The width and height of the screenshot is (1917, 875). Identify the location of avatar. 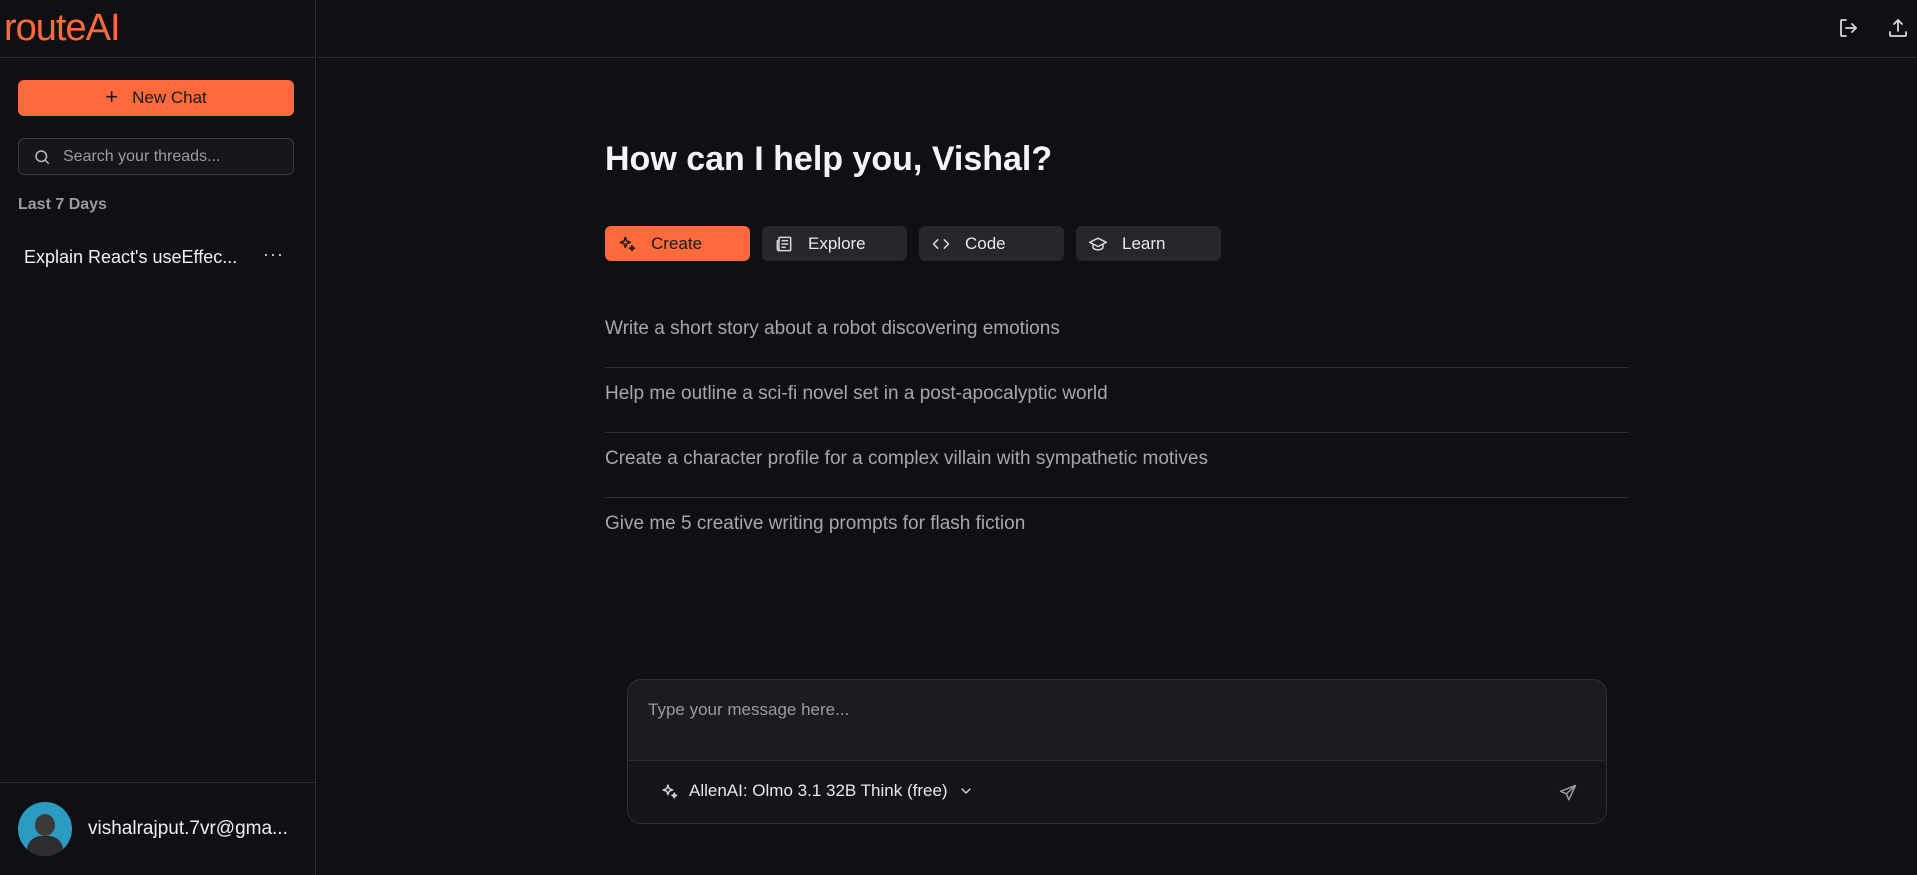
(45, 829).